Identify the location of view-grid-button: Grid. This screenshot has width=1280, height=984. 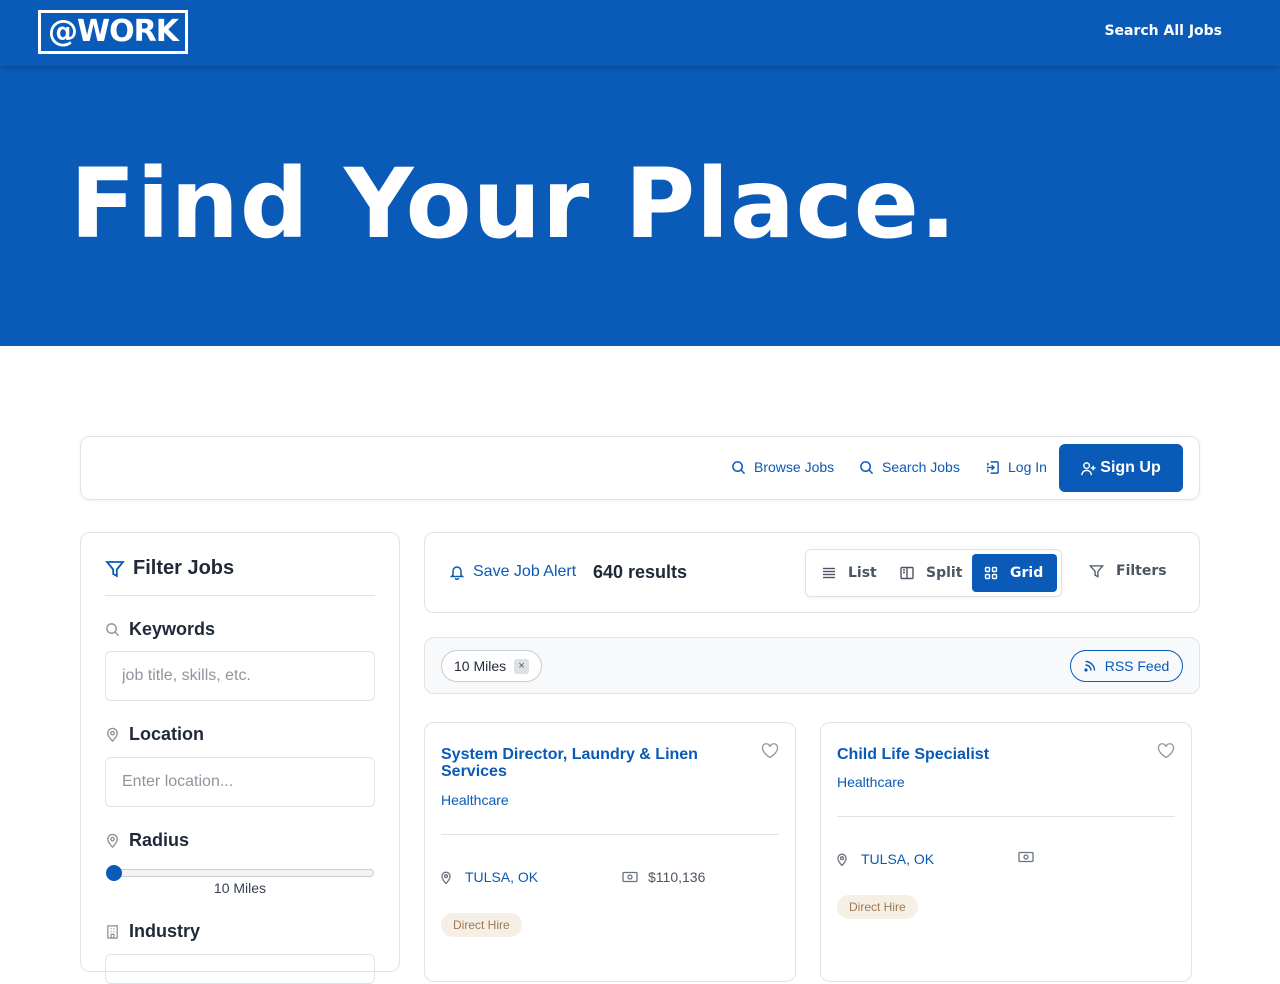
(1014, 573).